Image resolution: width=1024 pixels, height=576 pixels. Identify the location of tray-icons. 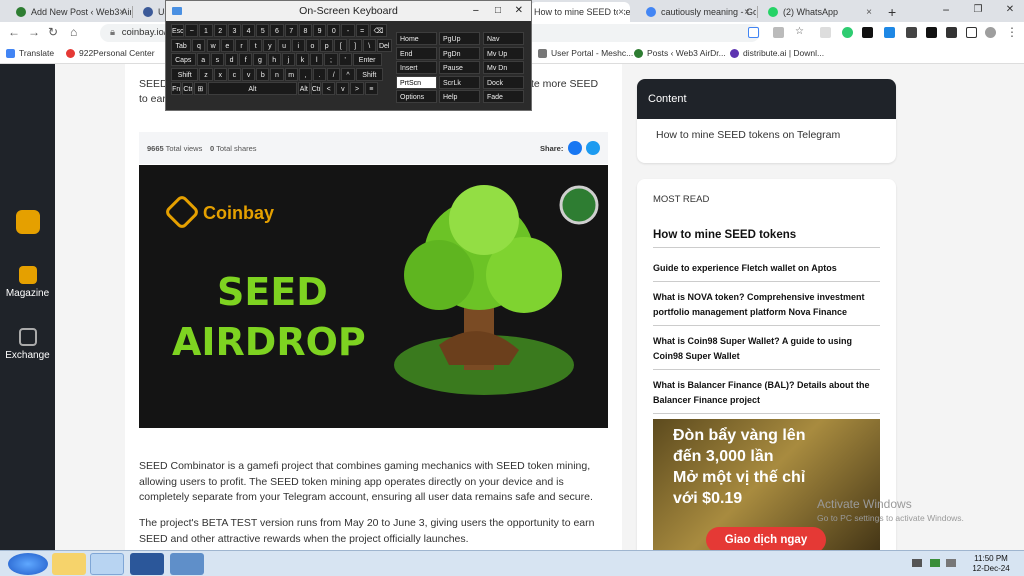
(917, 563).